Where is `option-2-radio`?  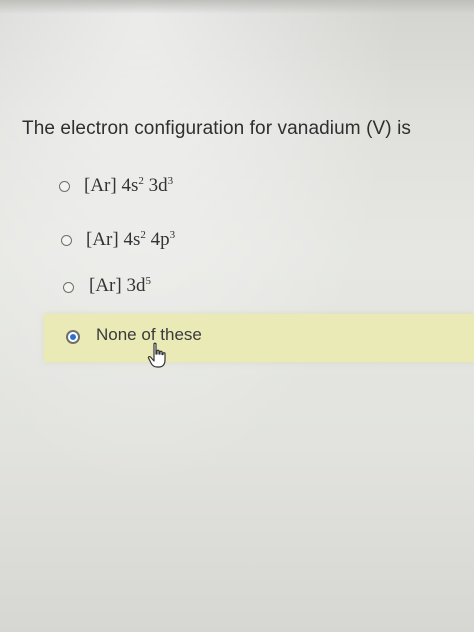
option-2-radio is located at coordinates (66, 240).